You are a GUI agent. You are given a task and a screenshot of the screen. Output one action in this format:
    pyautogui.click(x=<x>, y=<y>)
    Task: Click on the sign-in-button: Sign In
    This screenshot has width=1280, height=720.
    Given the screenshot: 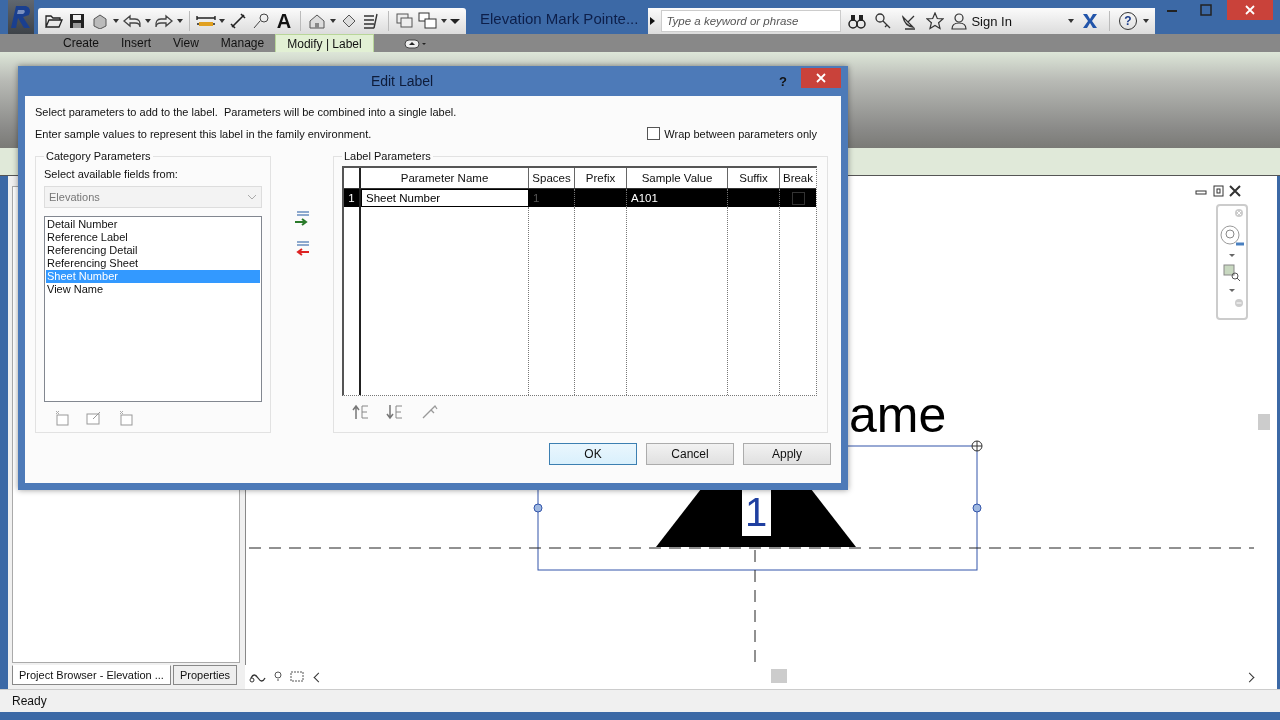 What is the action you would take?
    pyautogui.click(x=981, y=21)
    